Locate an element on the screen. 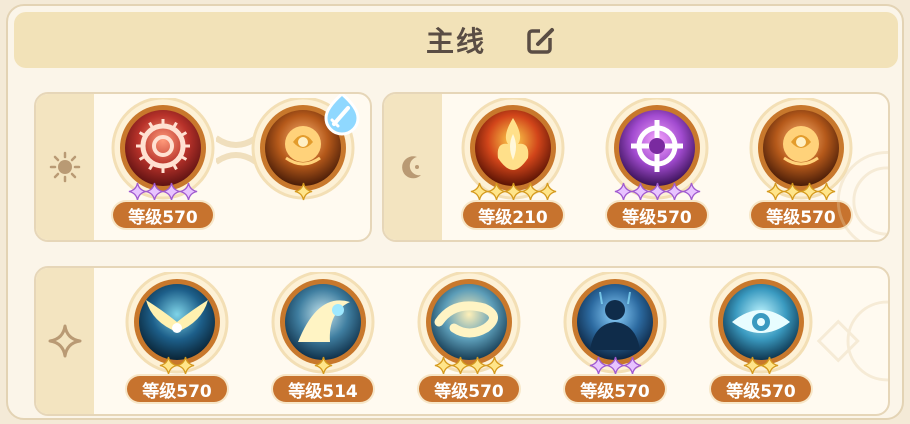 This screenshot has height=424, width=910. moon-icon is located at coordinates (411, 167).